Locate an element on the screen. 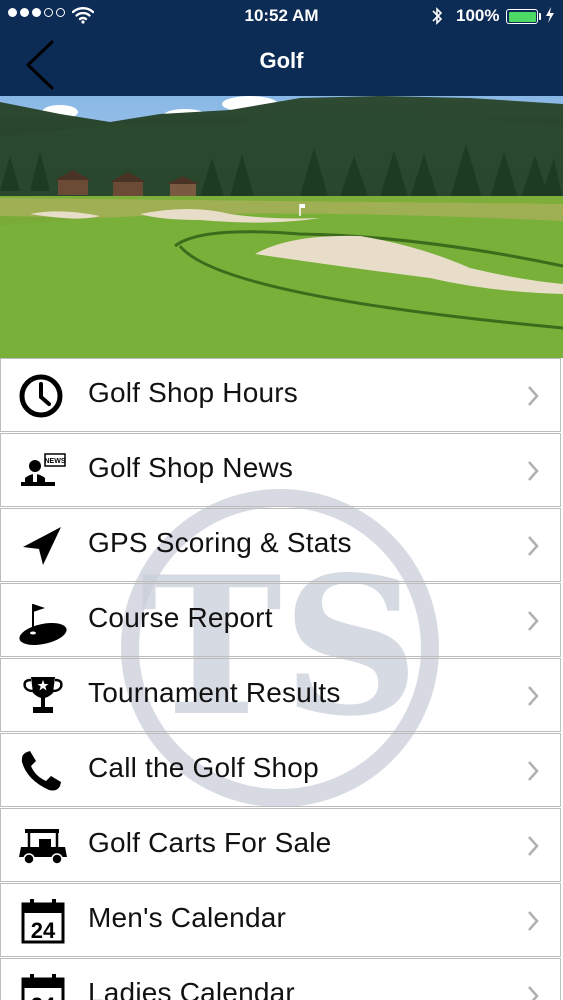 This screenshot has height=1000, width=563. charging-bolt-icon is located at coordinates (550, 17).